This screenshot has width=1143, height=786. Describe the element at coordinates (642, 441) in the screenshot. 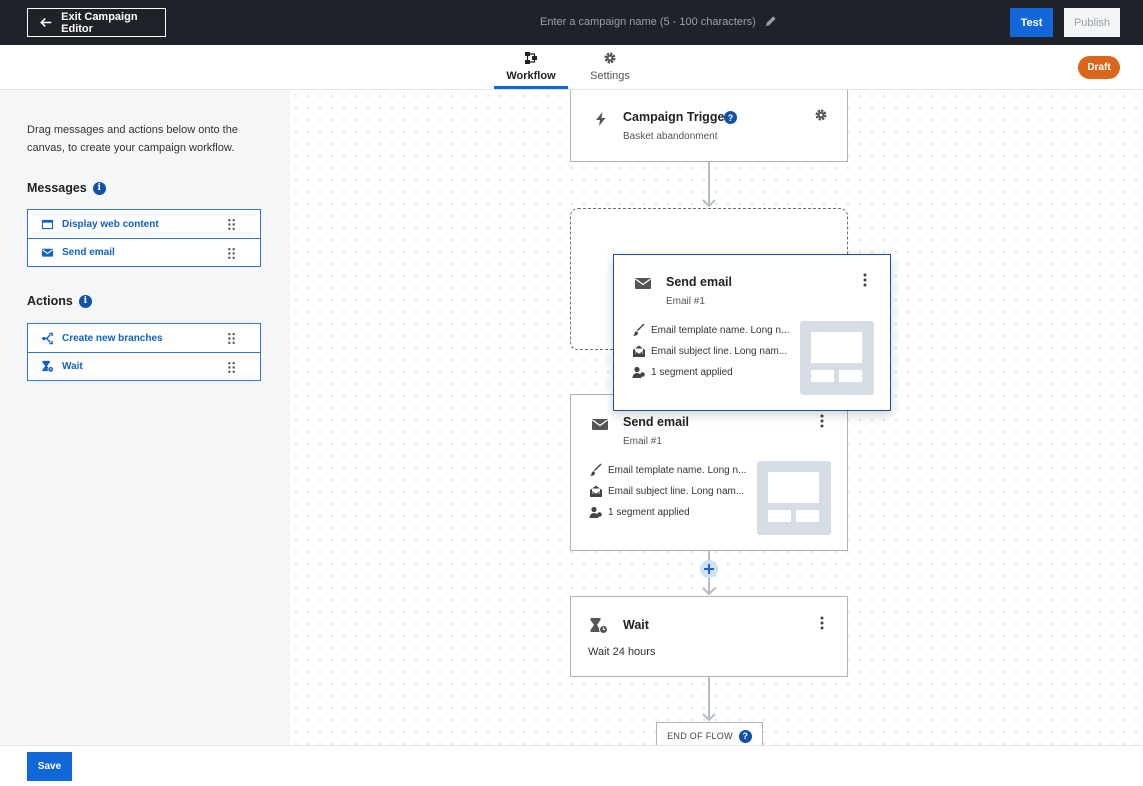

I see `email-card-subtitle: Email #1` at that location.